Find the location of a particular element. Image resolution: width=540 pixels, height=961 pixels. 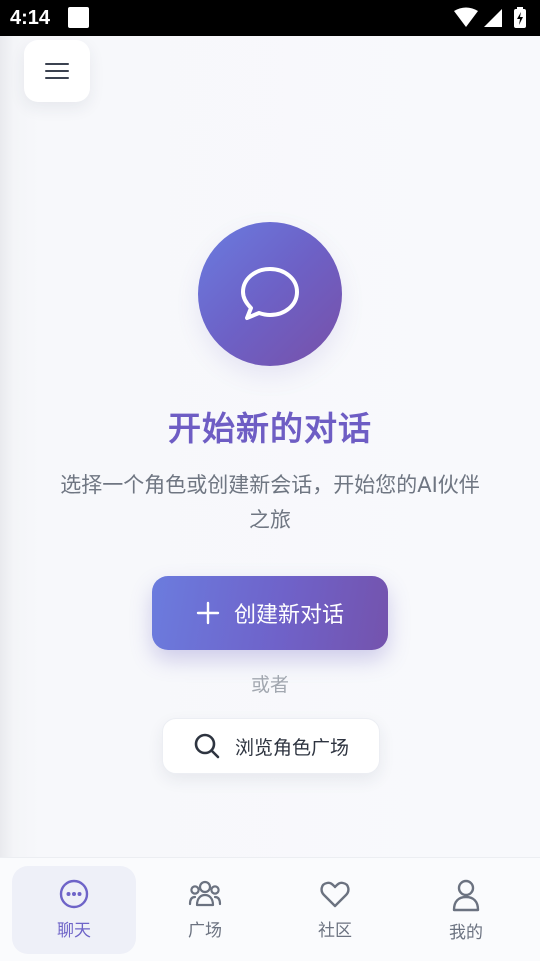

nav-item-community: 社区 is located at coordinates (335, 910).